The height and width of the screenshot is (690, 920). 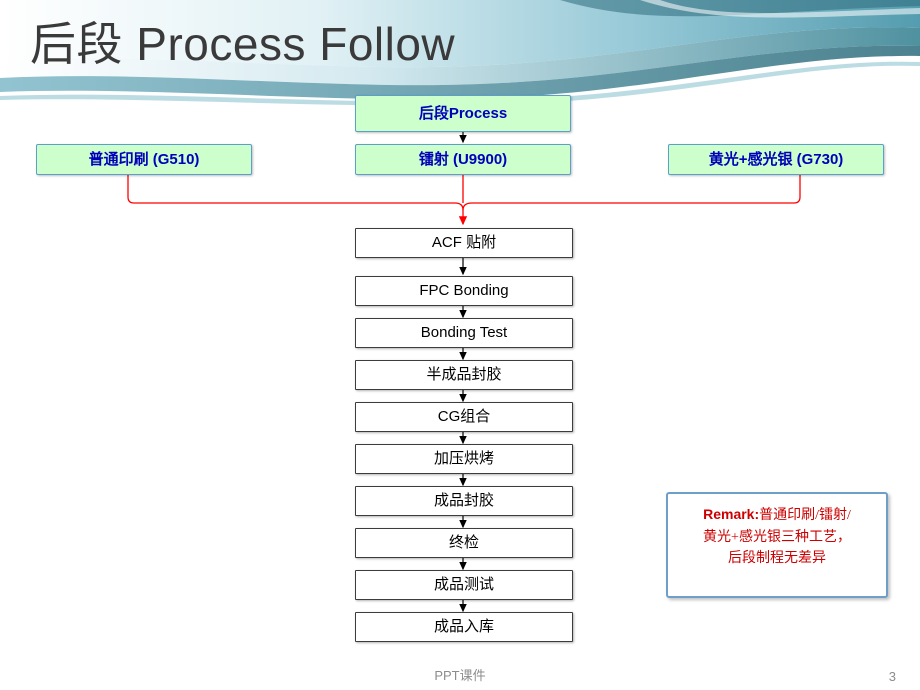 I want to click on flow-step-0: ACF 贴附, so click(x=464, y=243).